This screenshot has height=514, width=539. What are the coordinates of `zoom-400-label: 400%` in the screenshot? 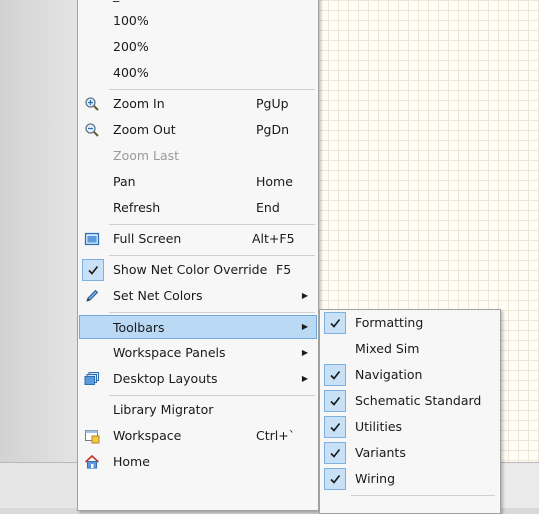 It's located at (131, 72).